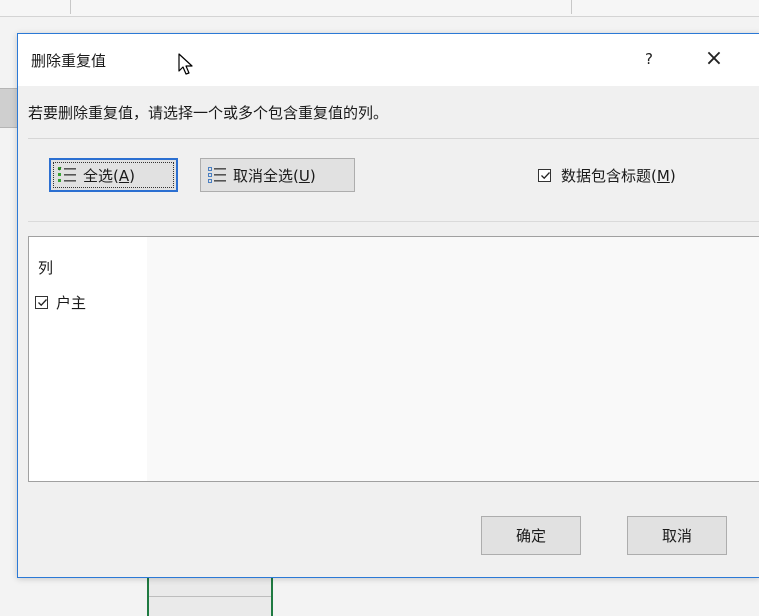  I want to click on select-all-button: 全选(A), so click(113, 175).